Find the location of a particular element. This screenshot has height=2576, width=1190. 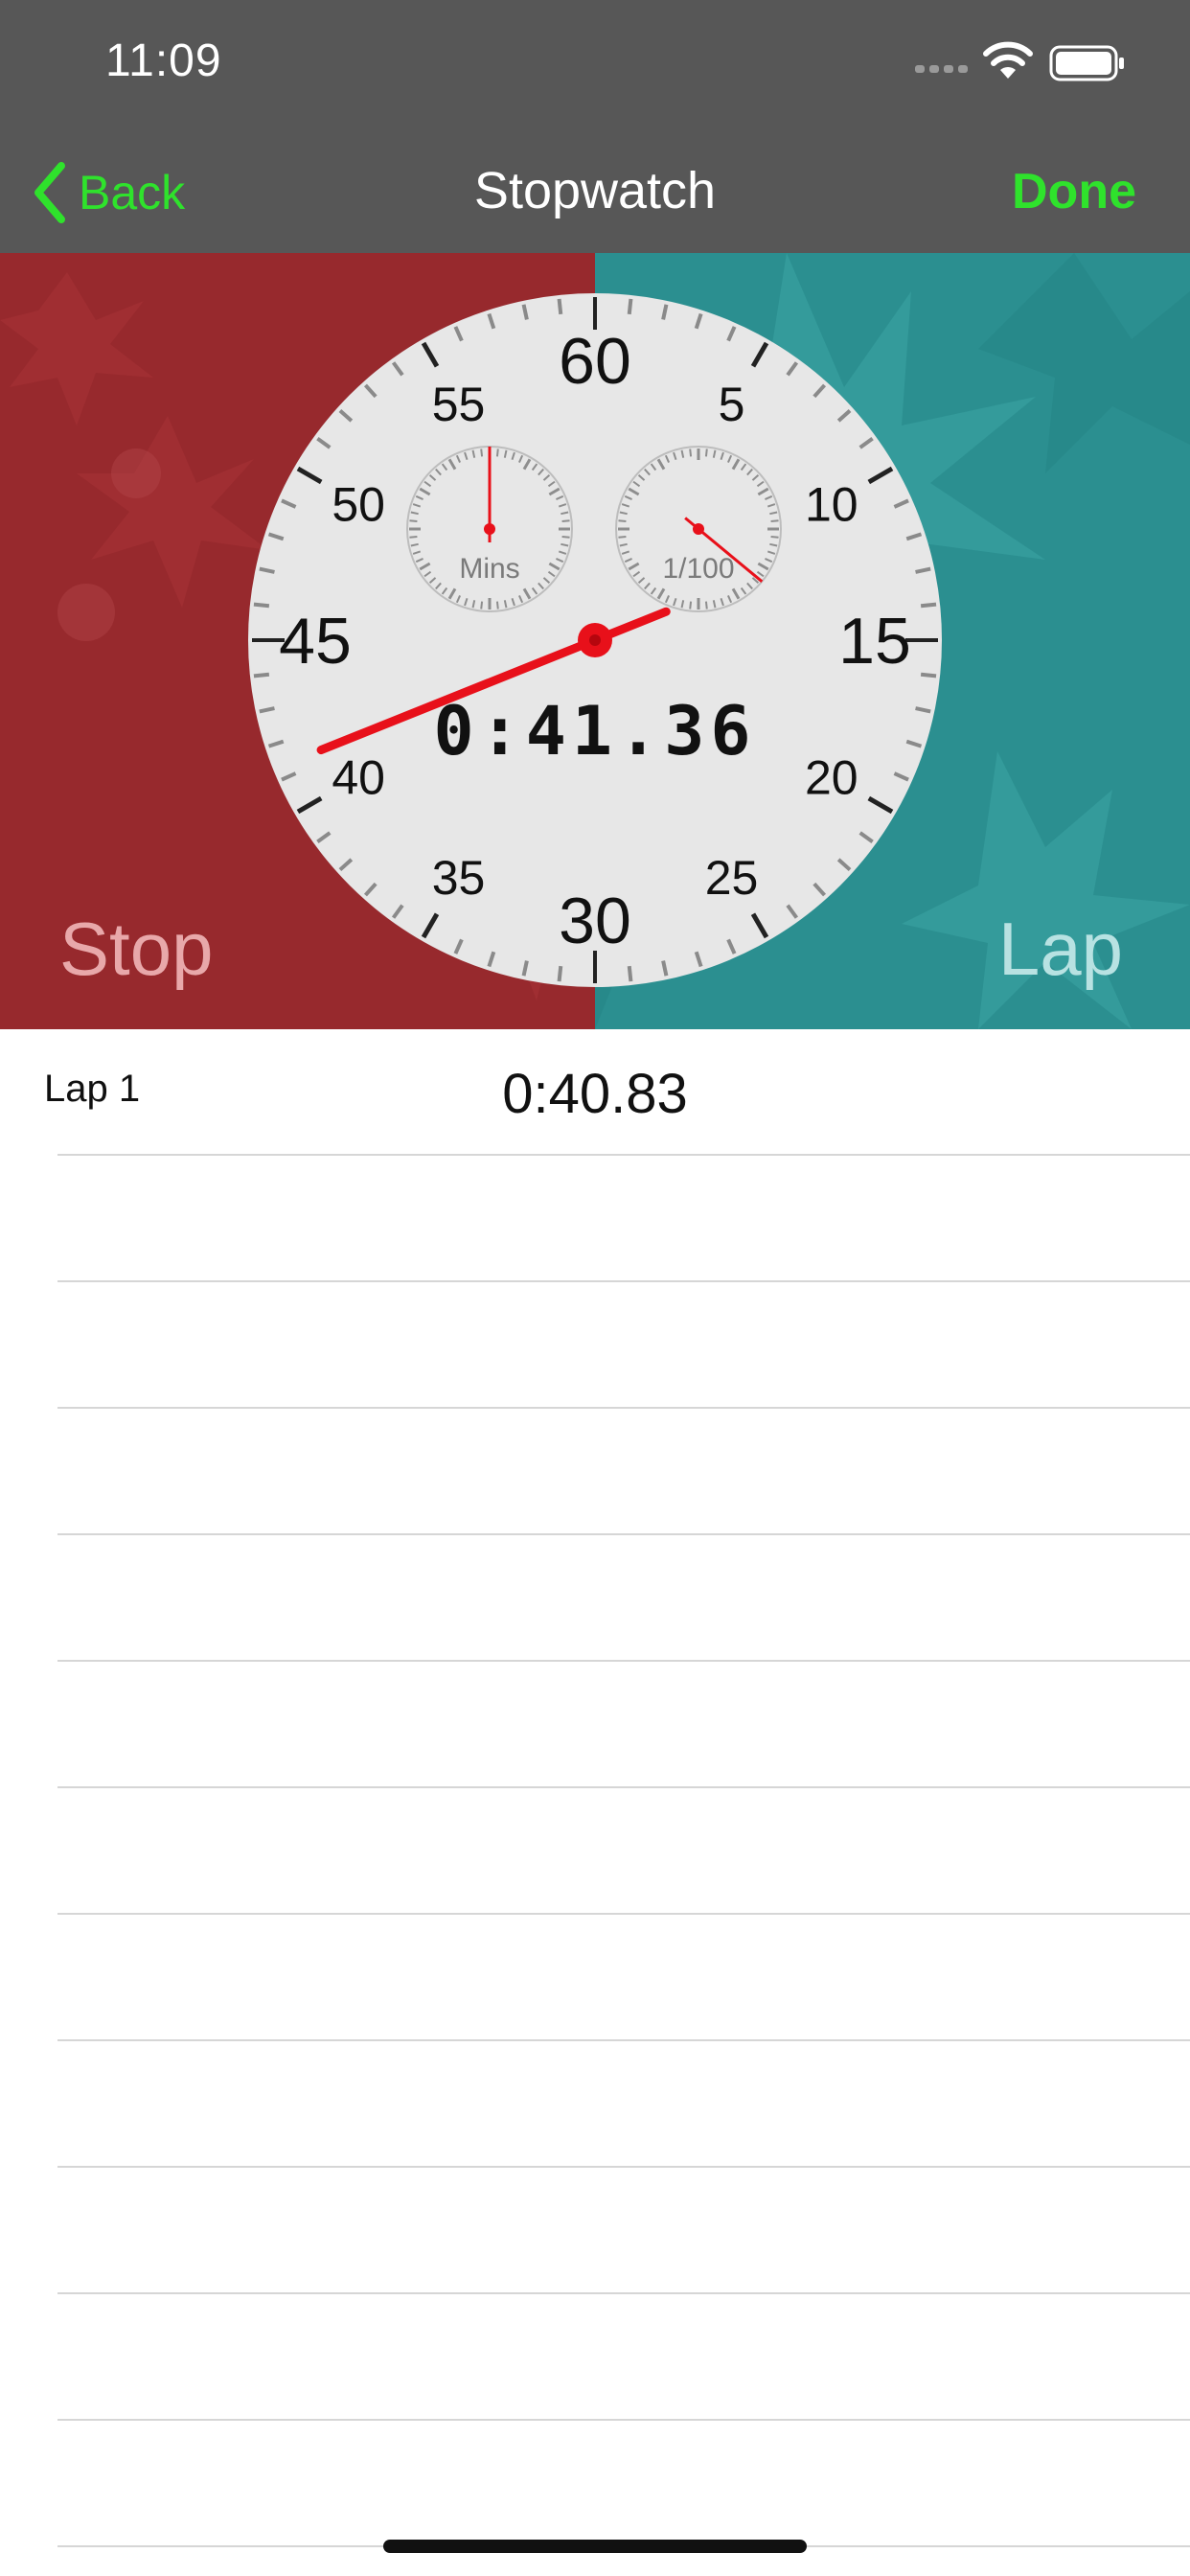

dial-minor-label: 55 is located at coordinates (459, 404).